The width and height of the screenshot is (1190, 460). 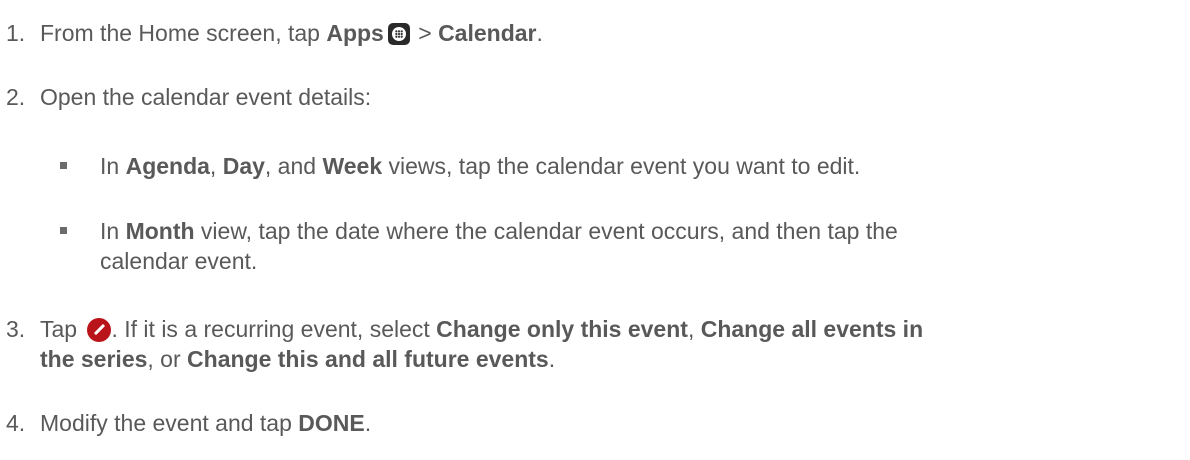 What do you see at coordinates (352, 166) in the screenshot?
I see `week-label: Week` at bounding box center [352, 166].